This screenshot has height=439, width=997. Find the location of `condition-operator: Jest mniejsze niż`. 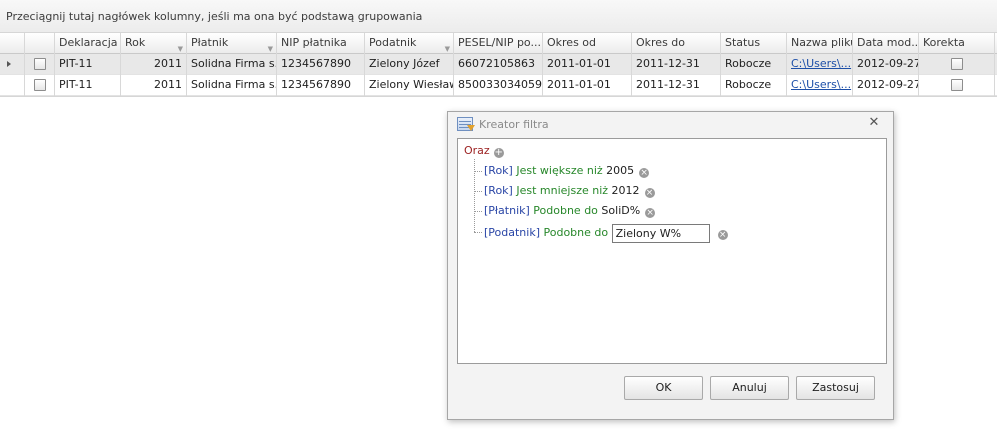

condition-operator: Jest mniejsze niż is located at coordinates (562, 190).